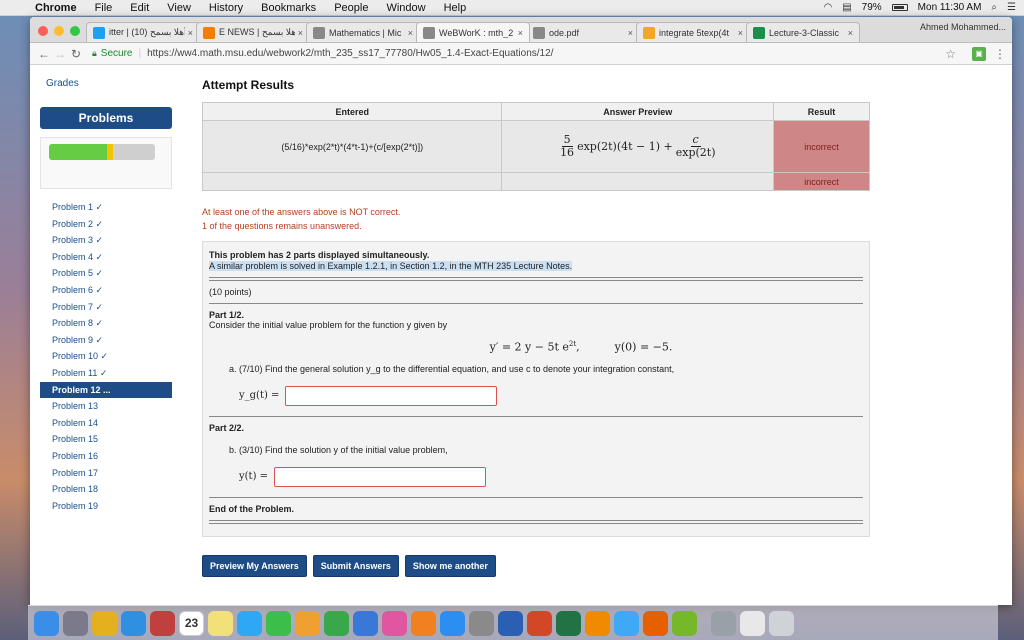  Describe the element at coordinates (1000, 54) in the screenshot. I see `chrome-menu-icon: ⋮` at that location.